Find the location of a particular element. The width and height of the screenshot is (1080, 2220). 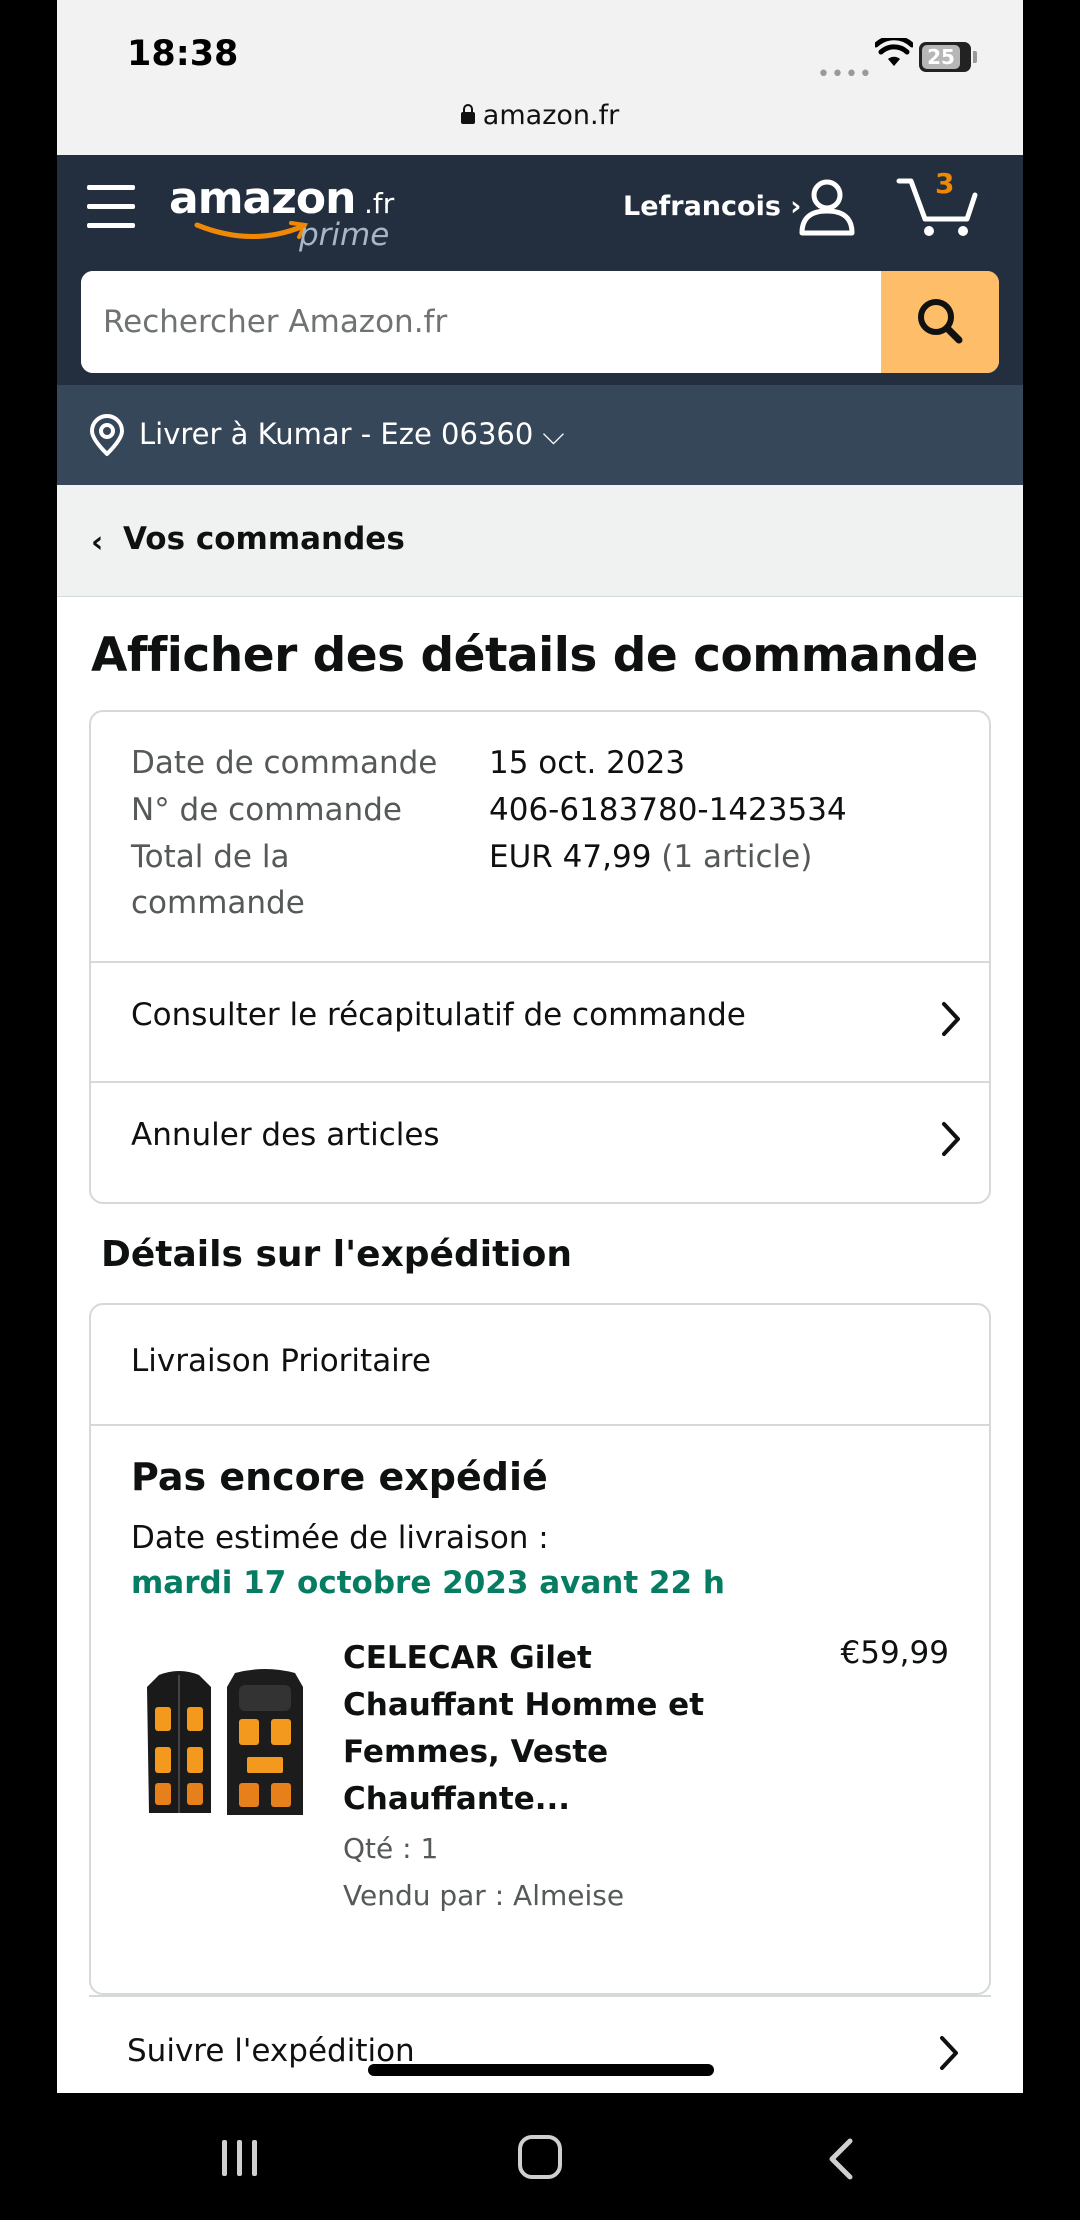

product-quantity: Qté : 1 is located at coordinates (391, 1848).